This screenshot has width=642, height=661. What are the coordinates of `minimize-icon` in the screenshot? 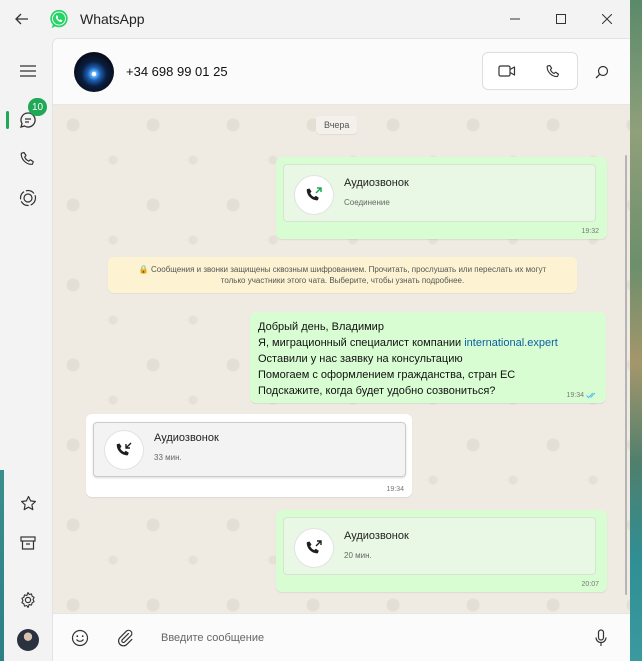 It's located at (515, 19).